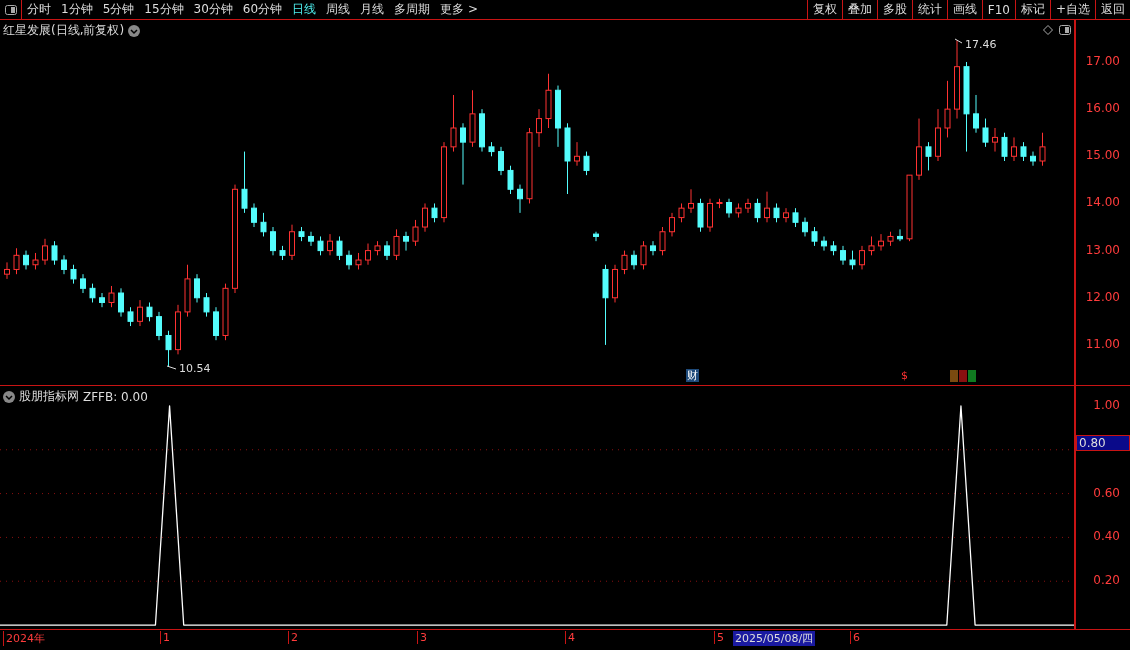 The width and height of the screenshot is (1130, 650). Describe the element at coordinates (293, 637) in the screenshot. I see `date-axis-label: 2` at that location.